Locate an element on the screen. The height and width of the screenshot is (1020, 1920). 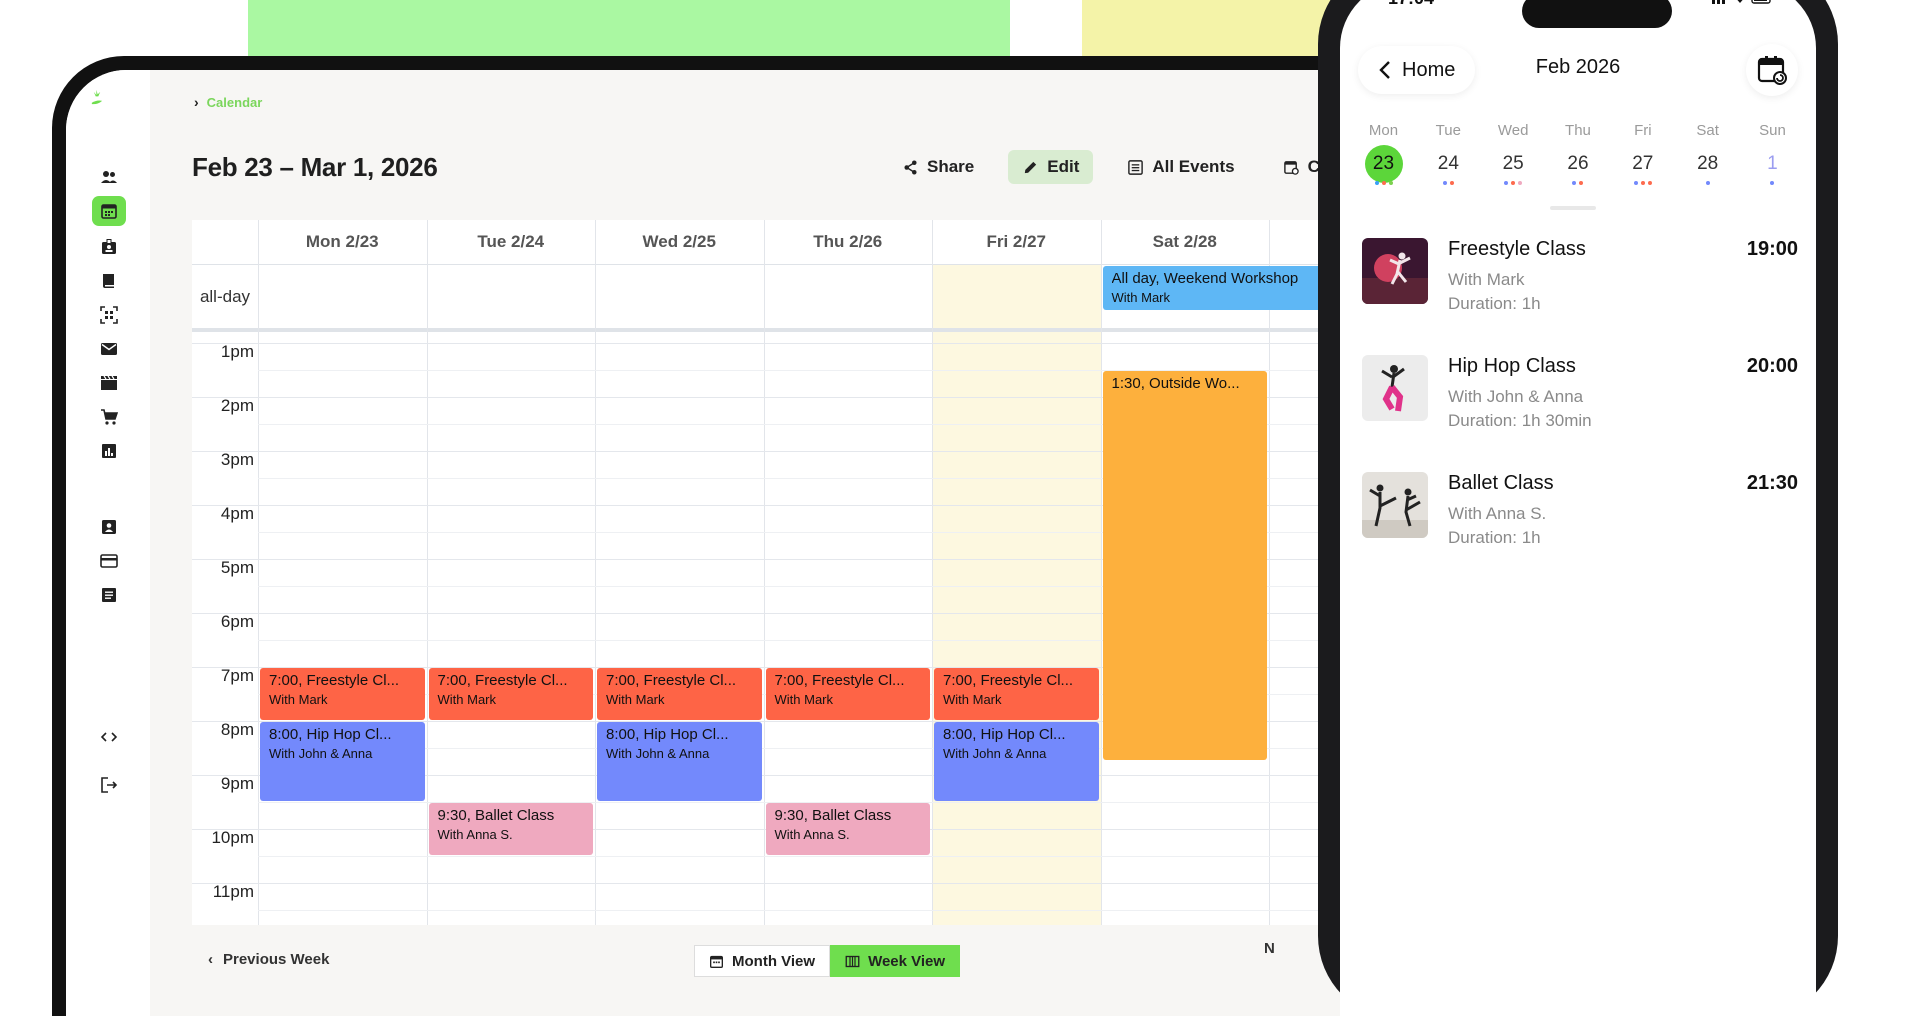
sidebar-item-scanner is located at coordinates (109, 315).